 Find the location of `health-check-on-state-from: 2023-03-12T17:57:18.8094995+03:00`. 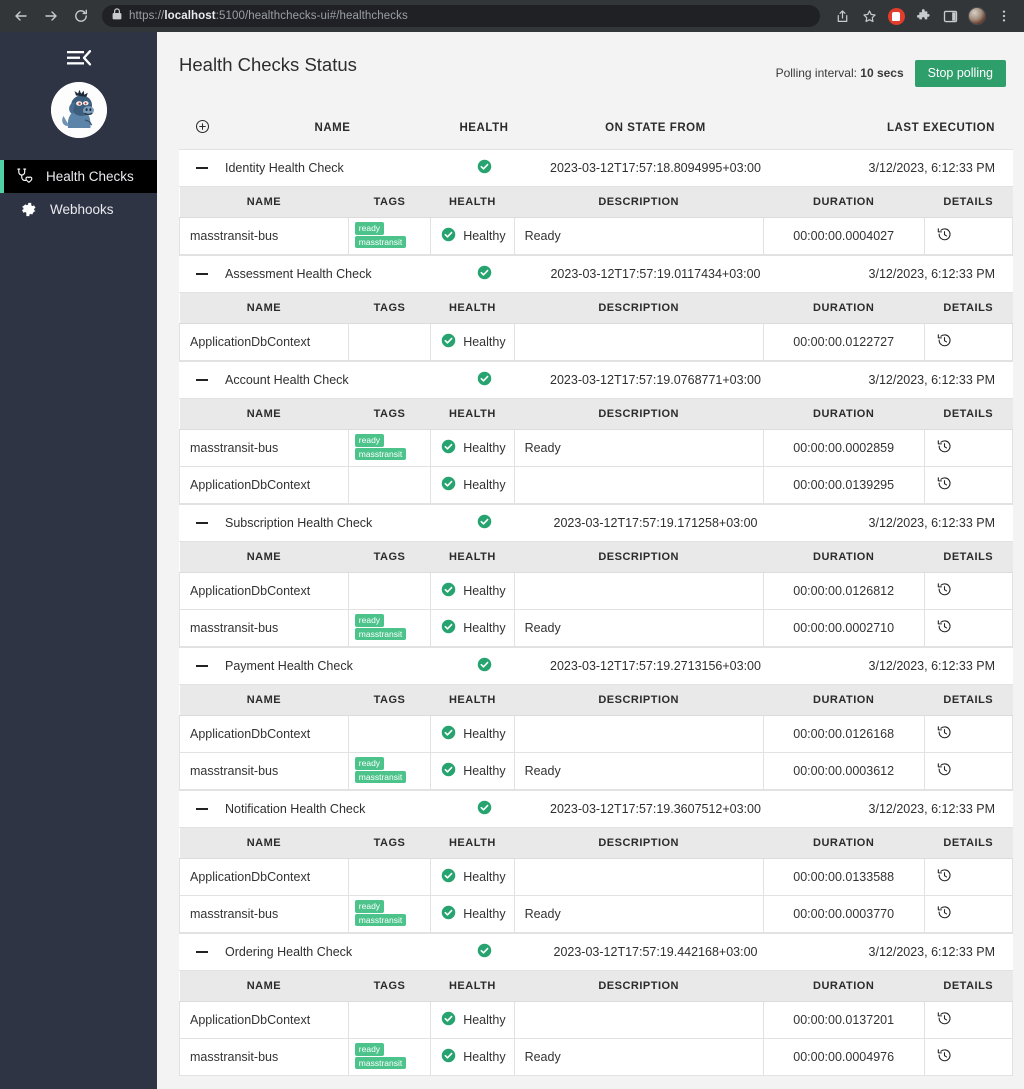

health-check-on-state-from: 2023-03-12T17:57:18.8094995+03:00 is located at coordinates (655, 167).